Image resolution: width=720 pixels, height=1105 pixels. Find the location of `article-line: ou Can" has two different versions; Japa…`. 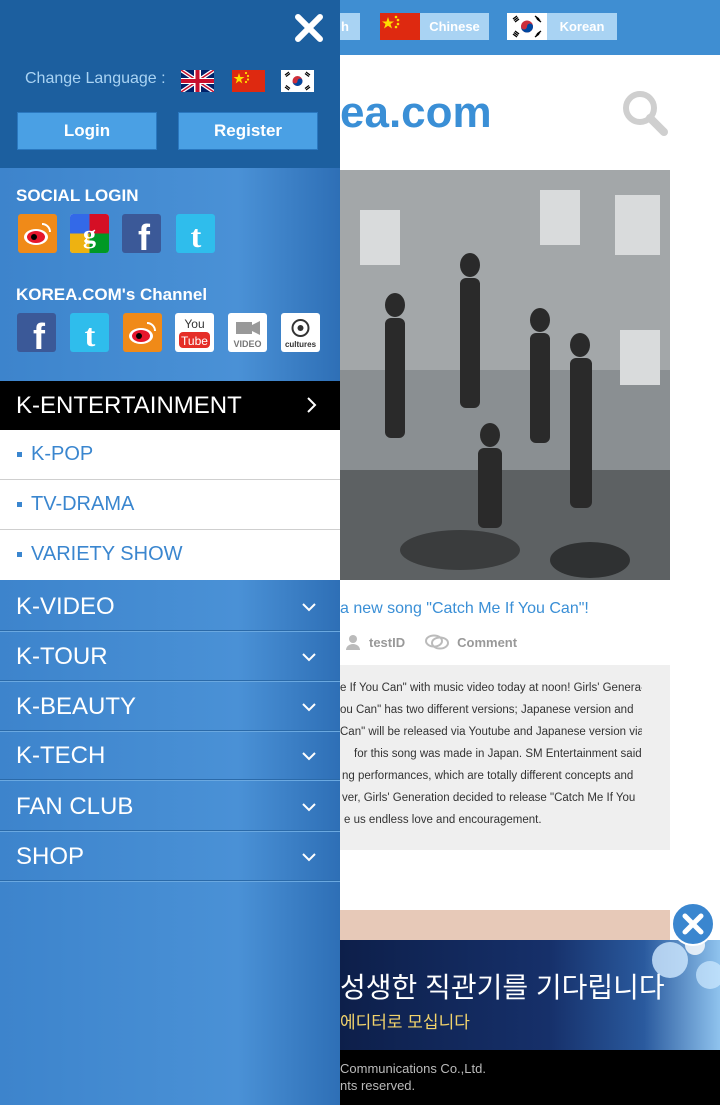

article-line: ou Can" has two different versions; Japa… is located at coordinates (487, 710).